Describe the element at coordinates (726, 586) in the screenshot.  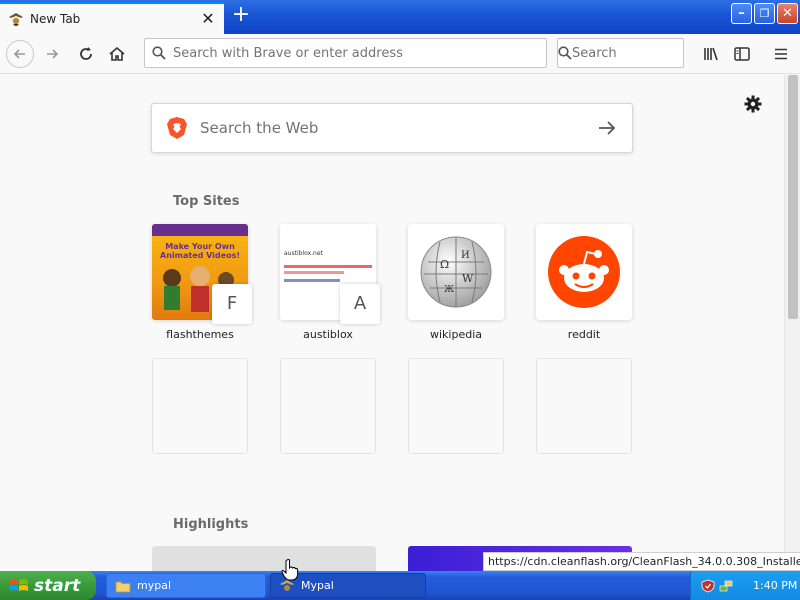
I see `network-icon` at that location.